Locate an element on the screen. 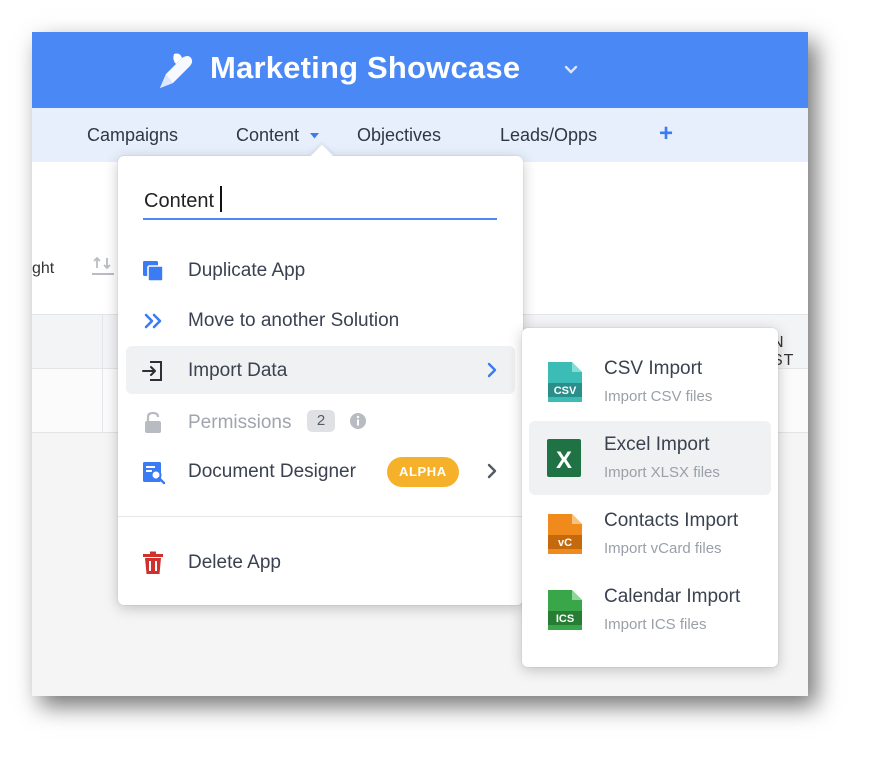 Image resolution: width=873 pixels, height=762 pixels. vcard-file-icon-label: vC is located at coordinates (565, 543).